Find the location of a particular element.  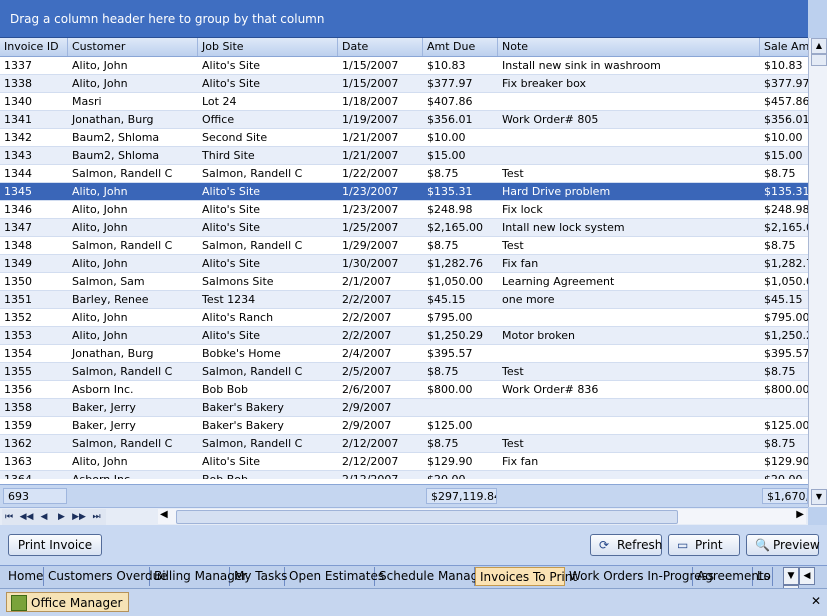

tab-billing-manager: Billing Manager is located at coordinates (198, 576).